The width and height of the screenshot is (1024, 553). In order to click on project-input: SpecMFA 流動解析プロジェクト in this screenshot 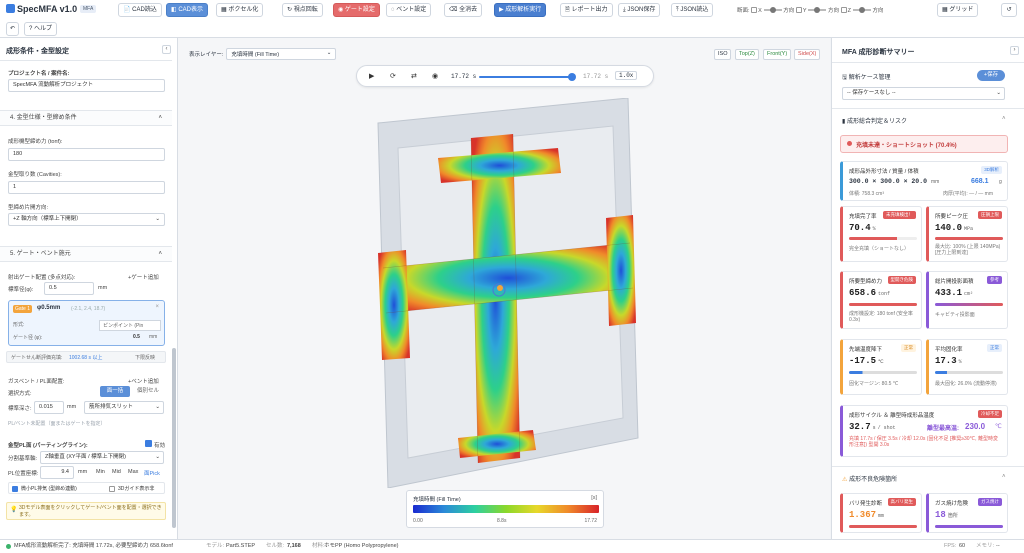, I will do `click(86, 85)`.